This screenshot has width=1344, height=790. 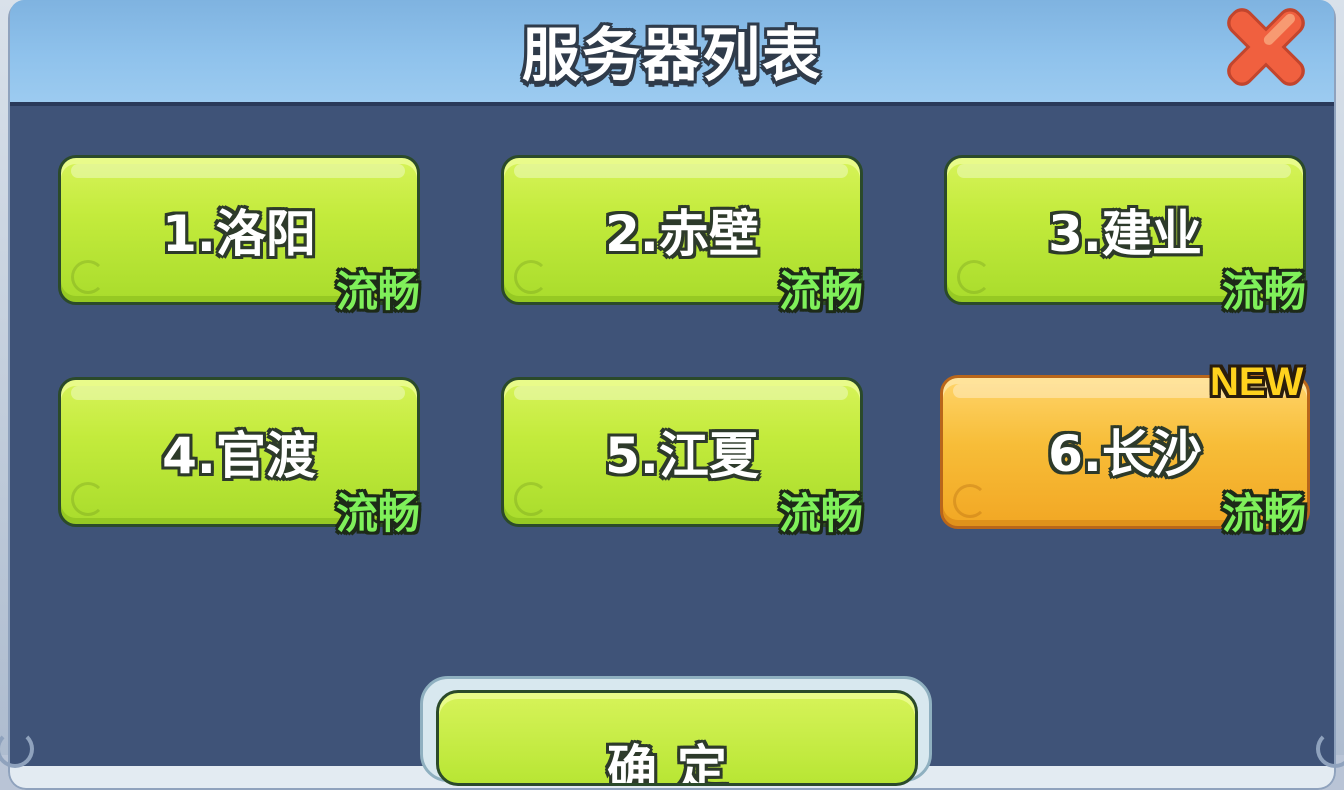 I want to click on confirm-button: 确定, so click(x=677, y=738).